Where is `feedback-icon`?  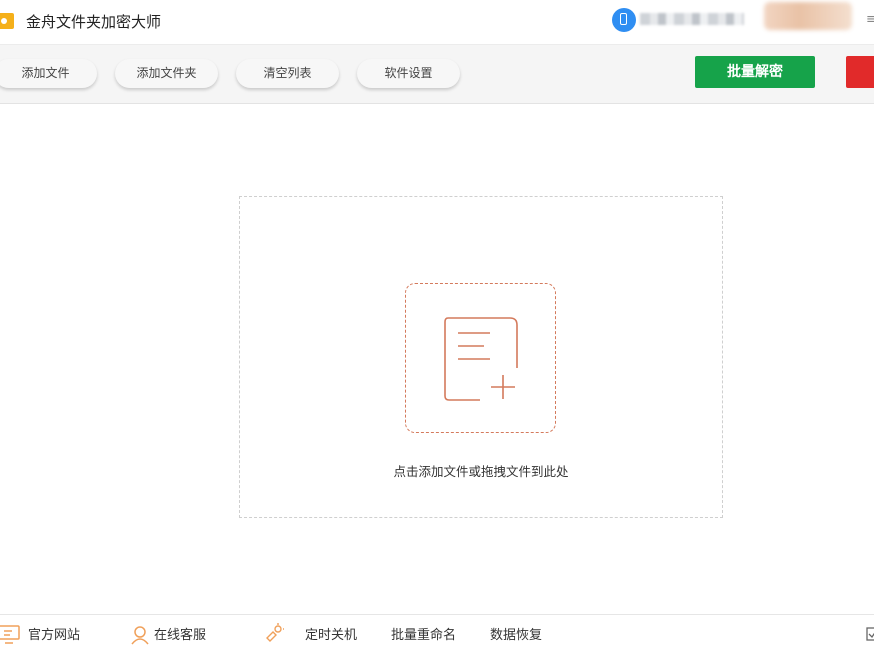 feedback-icon is located at coordinates (870, 634).